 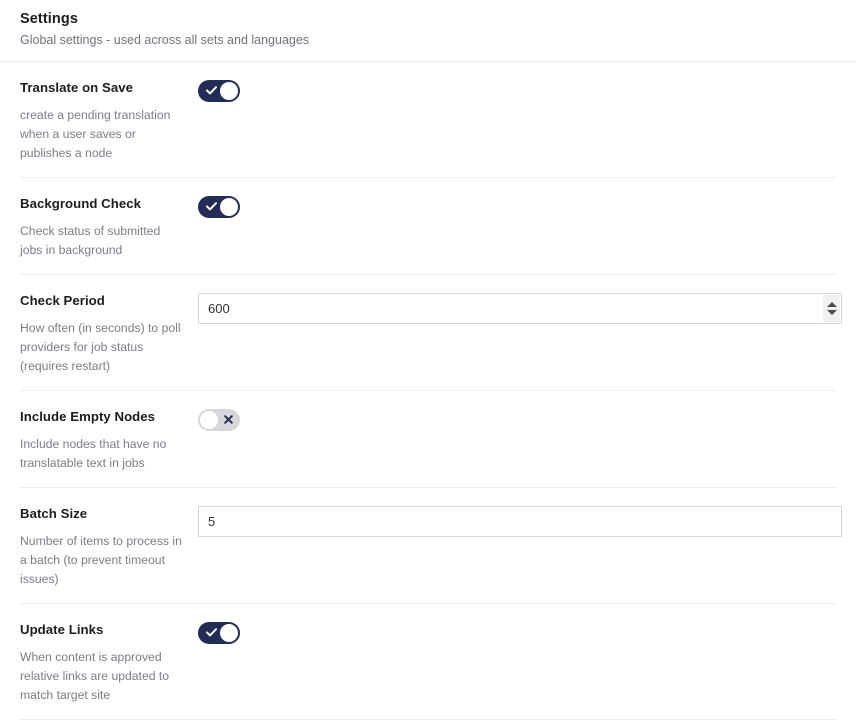 What do you see at coordinates (80, 203) in the screenshot?
I see `setting-label: Background Check` at bounding box center [80, 203].